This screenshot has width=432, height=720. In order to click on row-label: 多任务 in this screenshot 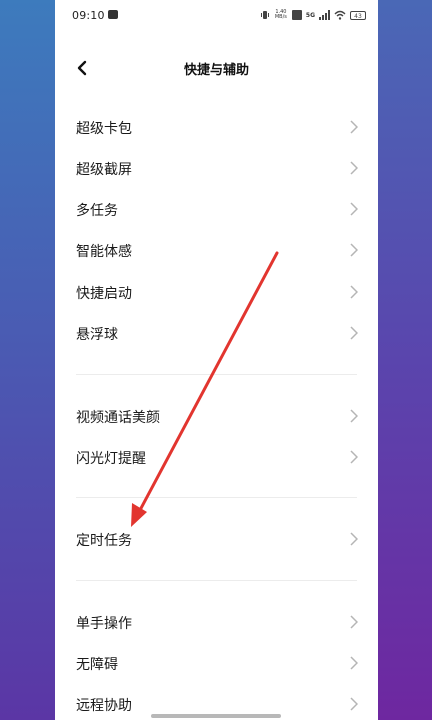, I will do `click(97, 211)`.